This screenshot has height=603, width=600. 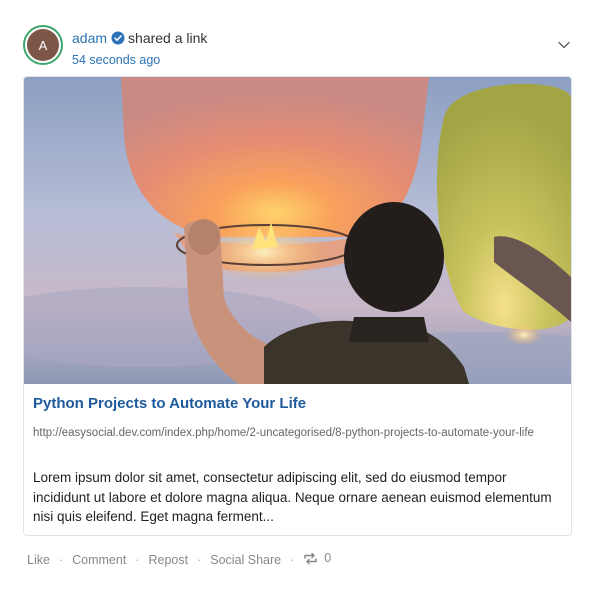 What do you see at coordinates (328, 558) in the screenshot?
I see `repost-count: 0` at bounding box center [328, 558].